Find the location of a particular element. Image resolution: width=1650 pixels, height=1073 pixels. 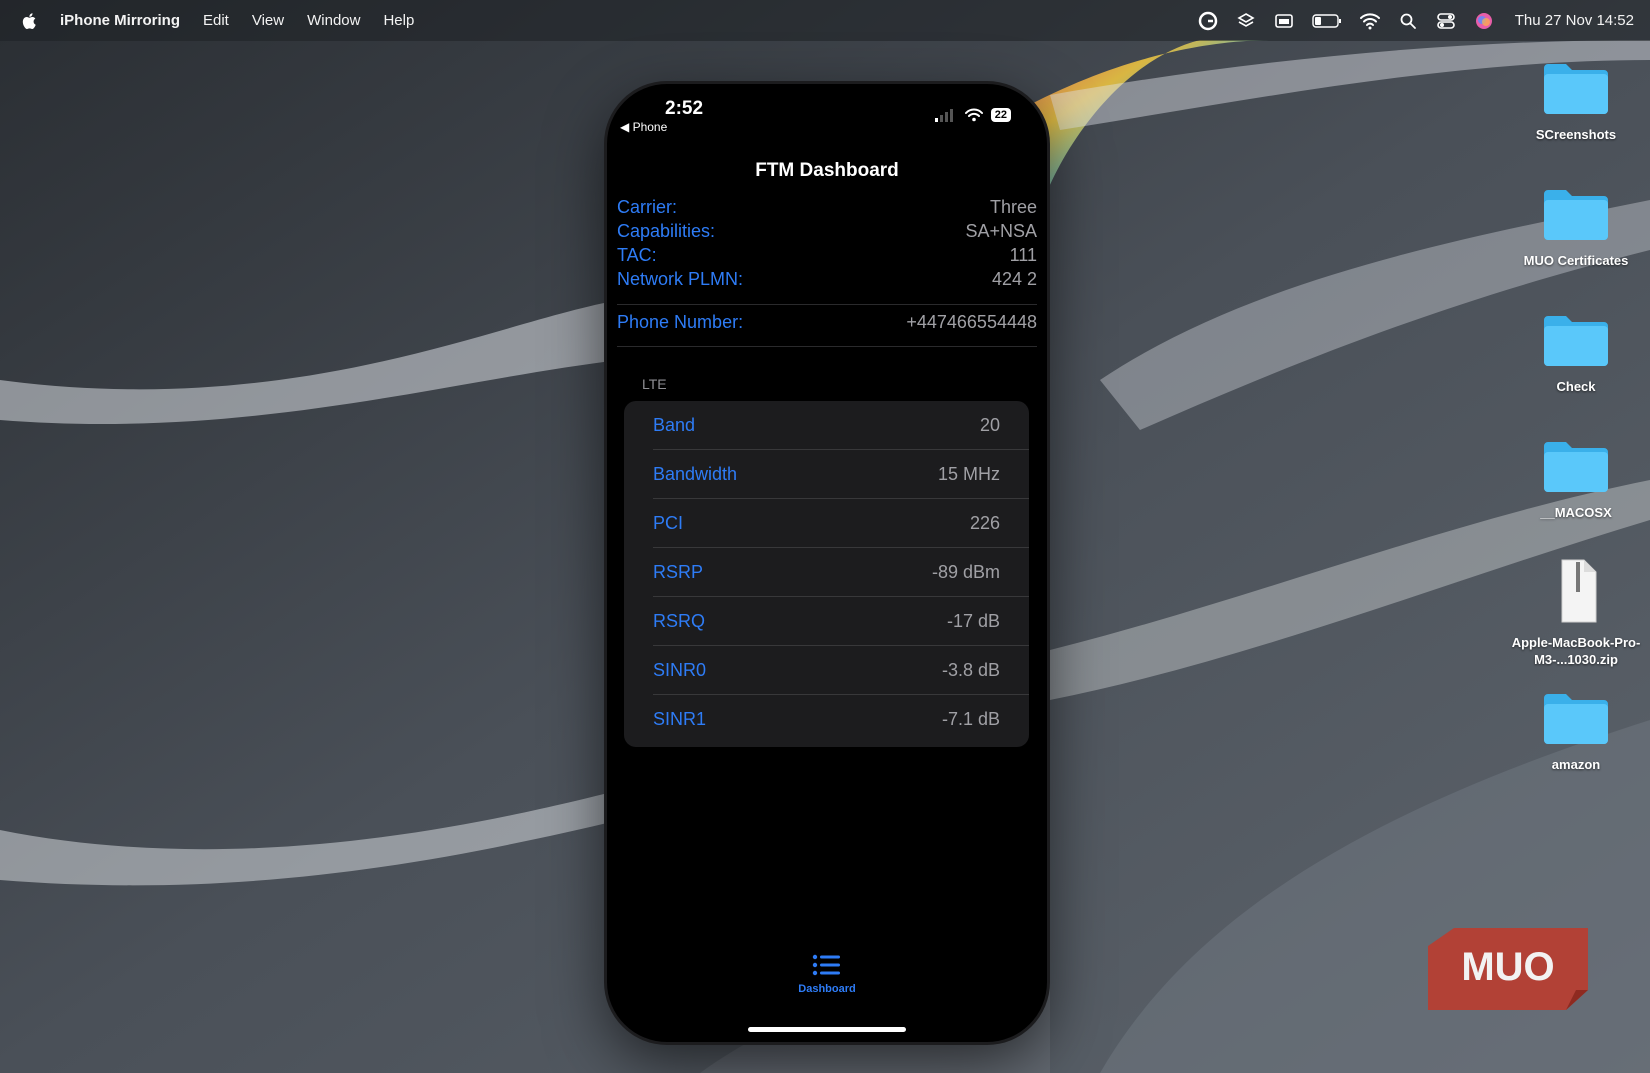

list-icon is located at coordinates (826, 965).